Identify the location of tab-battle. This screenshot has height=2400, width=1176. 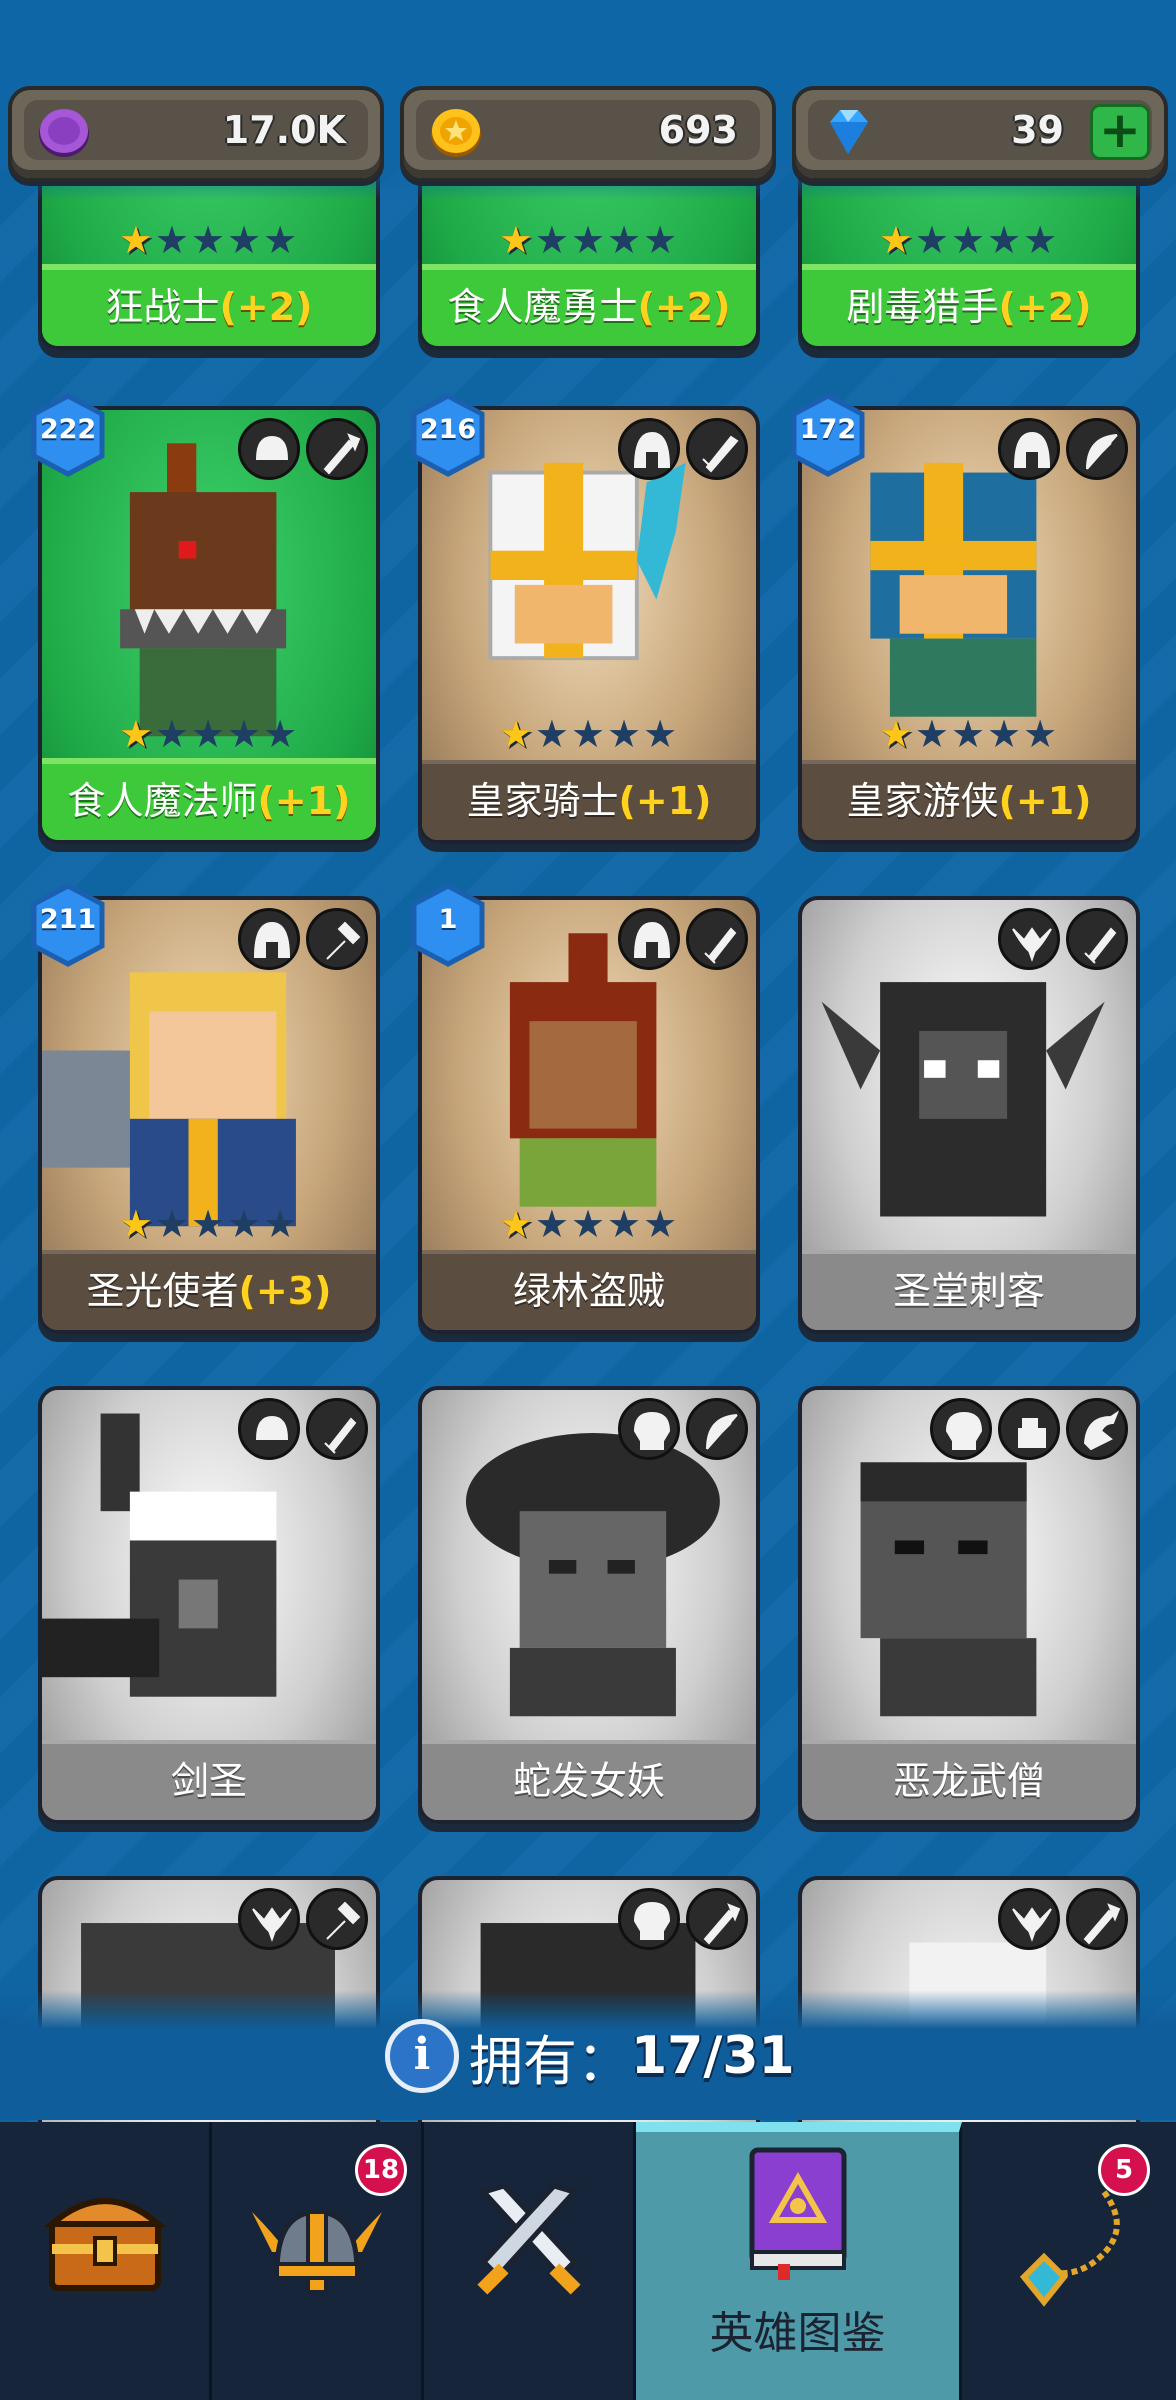
(530, 2261).